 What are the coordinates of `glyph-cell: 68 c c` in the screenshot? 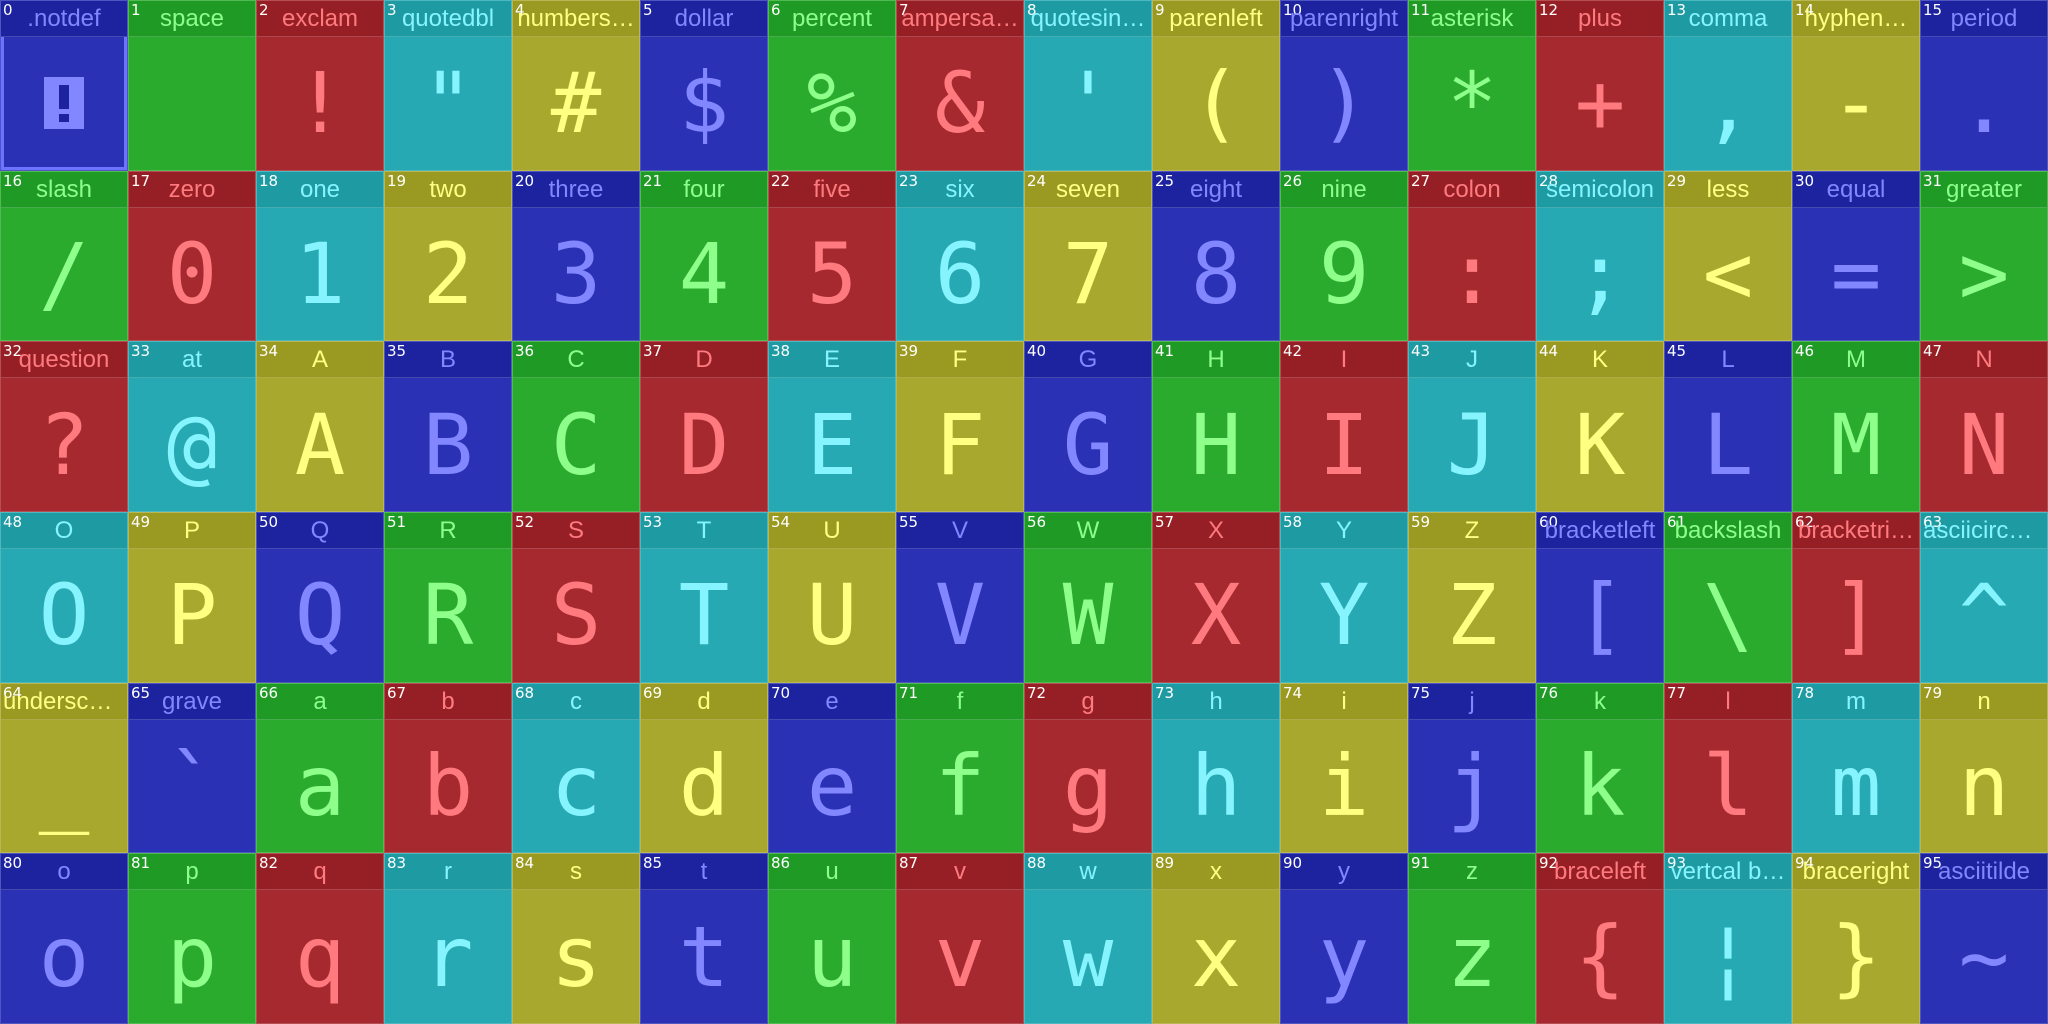 It's located at (576, 768).